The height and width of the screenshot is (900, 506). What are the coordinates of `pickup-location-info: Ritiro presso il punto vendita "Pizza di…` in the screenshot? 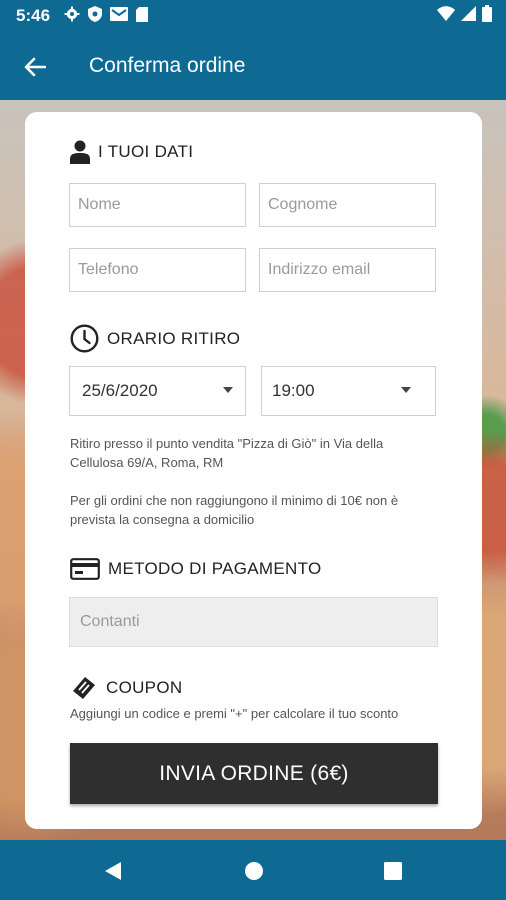 It's located at (227, 453).